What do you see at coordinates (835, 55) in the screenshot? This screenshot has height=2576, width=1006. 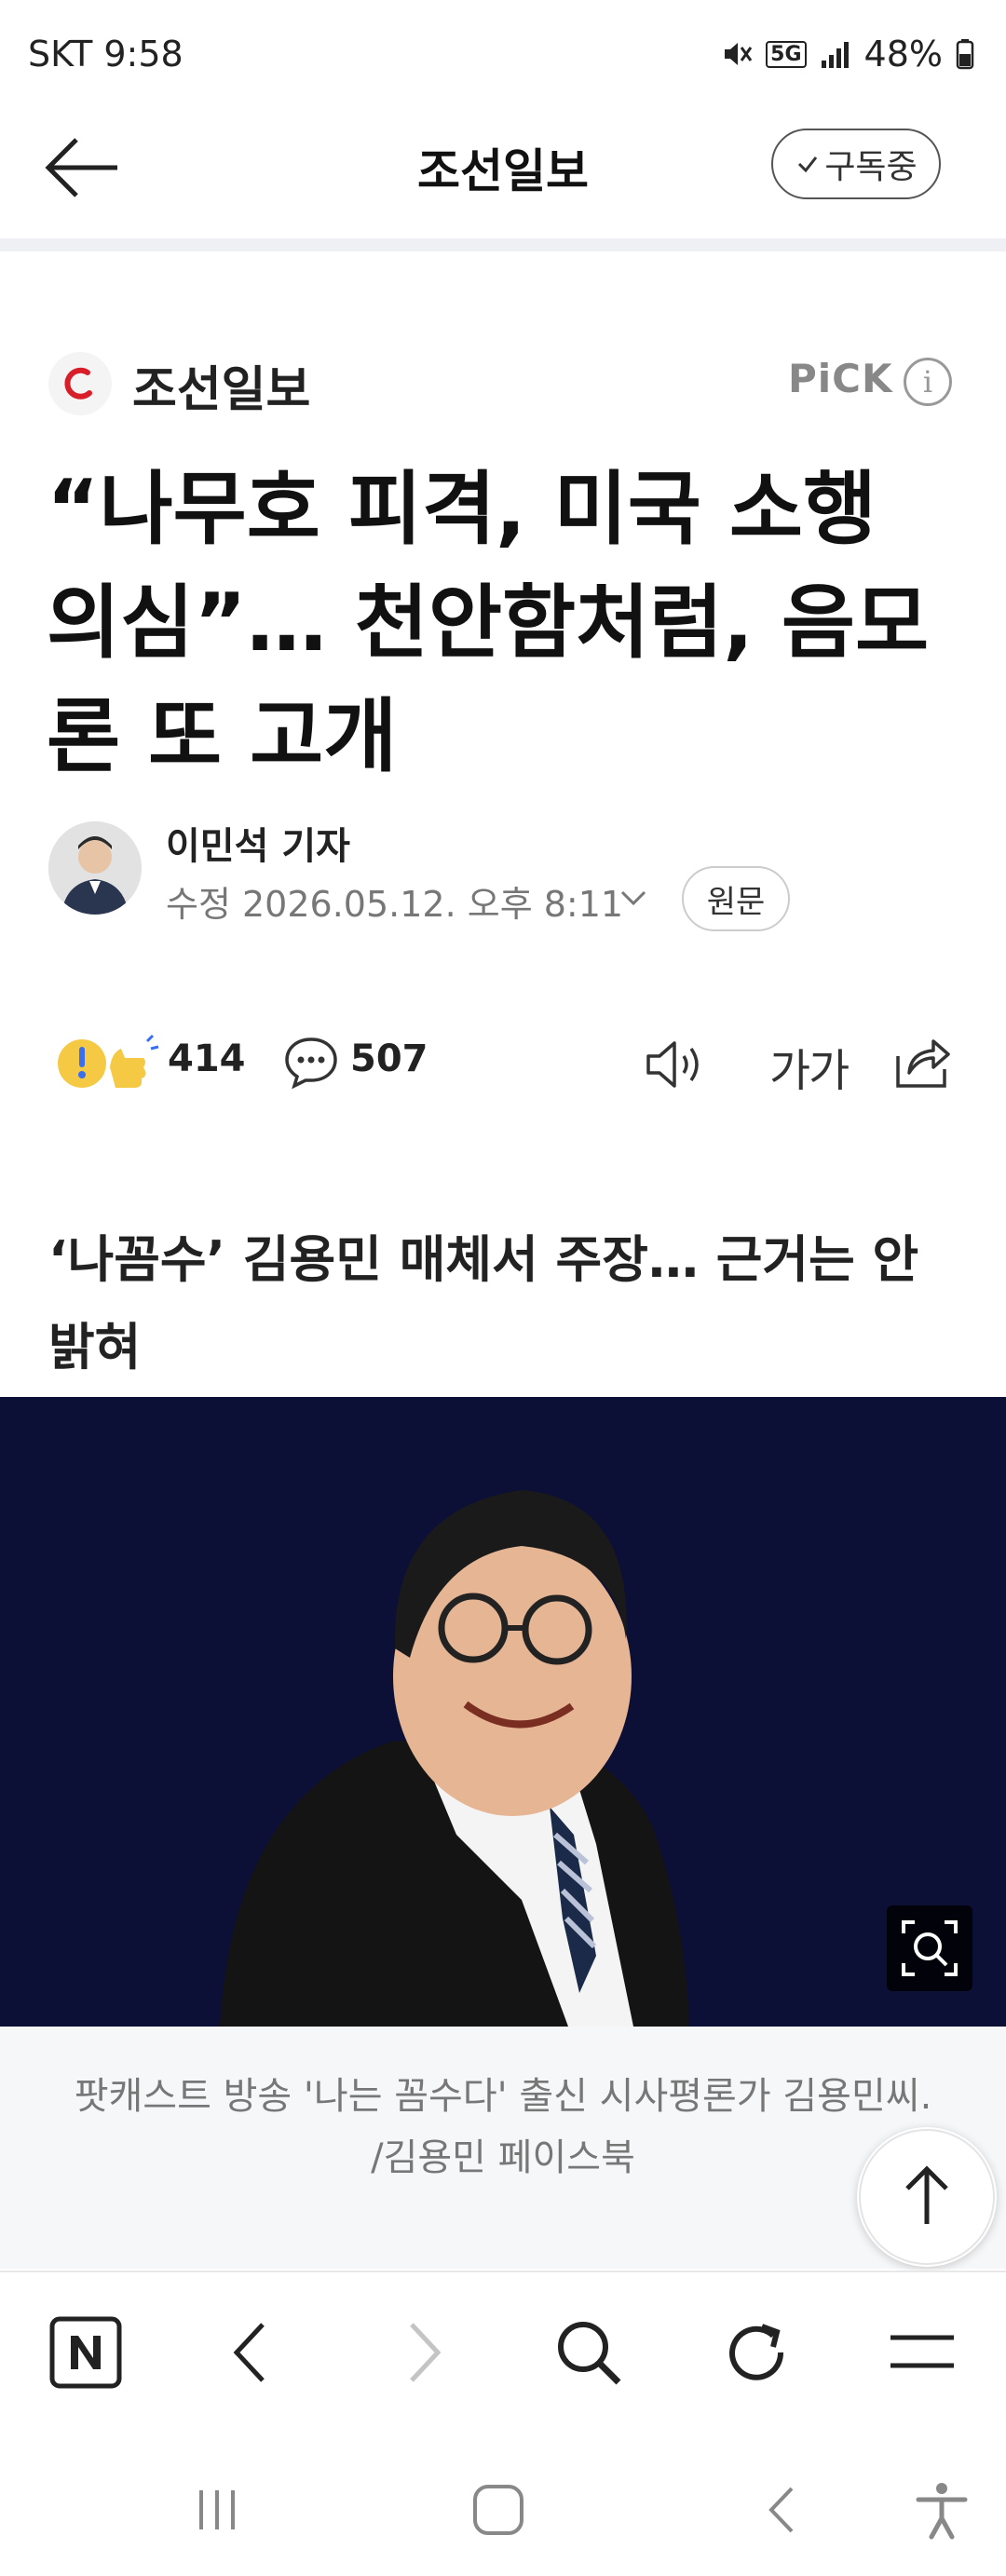 I see `signal-icon` at bounding box center [835, 55].